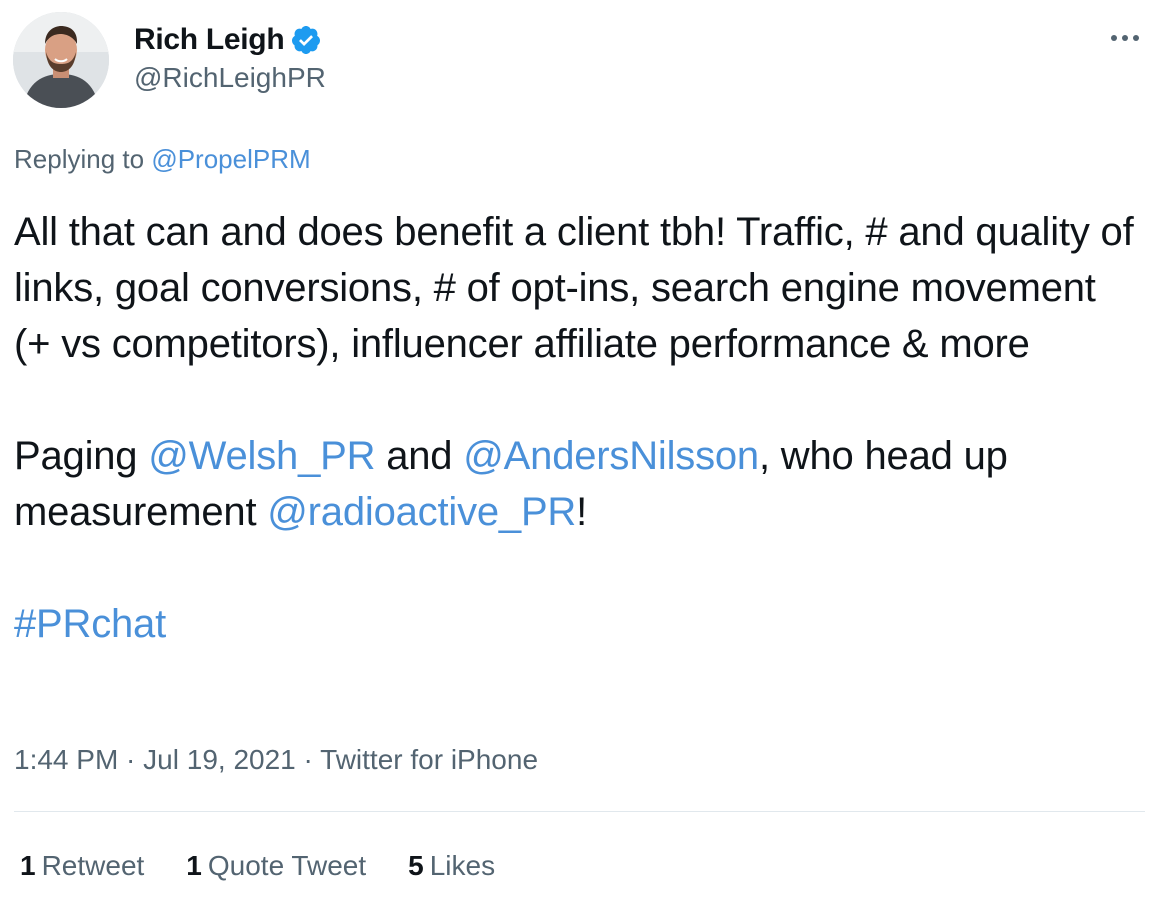 This screenshot has height=902, width=1166. What do you see at coordinates (306, 40) in the screenshot?
I see `verified-badge-icon` at bounding box center [306, 40].